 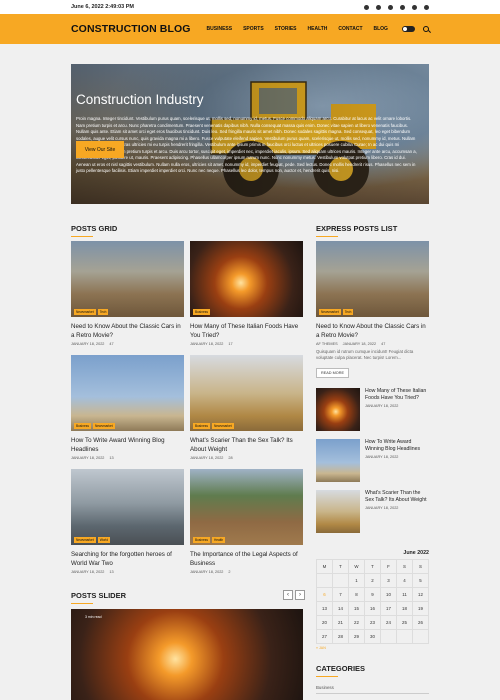 I want to click on read-more-button: READ MORE, so click(x=332, y=373).